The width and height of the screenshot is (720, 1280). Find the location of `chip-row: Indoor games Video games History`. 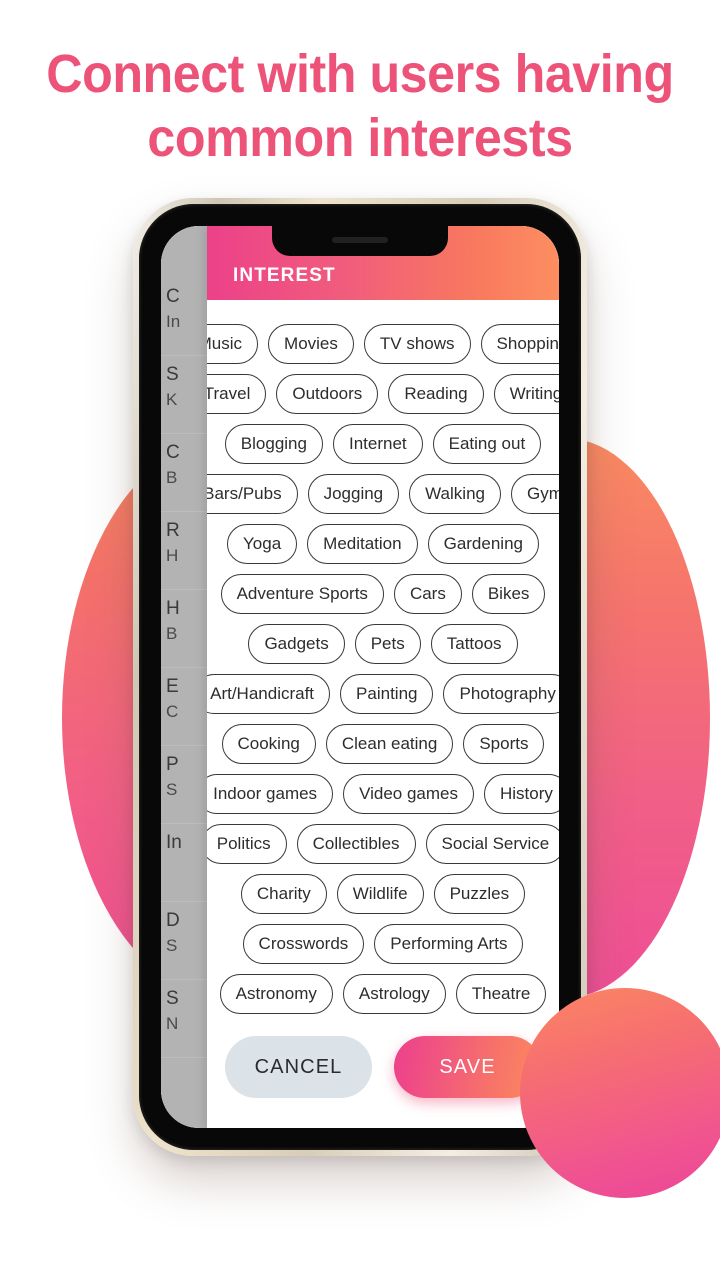

chip-row: Indoor games Video games History is located at coordinates (383, 794).